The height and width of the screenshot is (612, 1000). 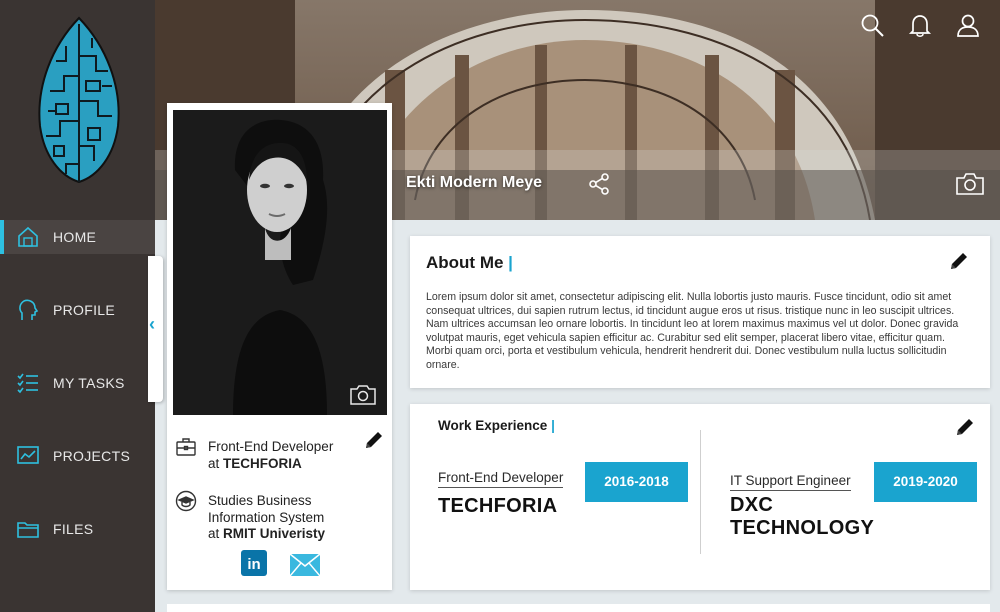 I want to click on sidebar-item-profile: PROFILE, so click(x=77, y=310).